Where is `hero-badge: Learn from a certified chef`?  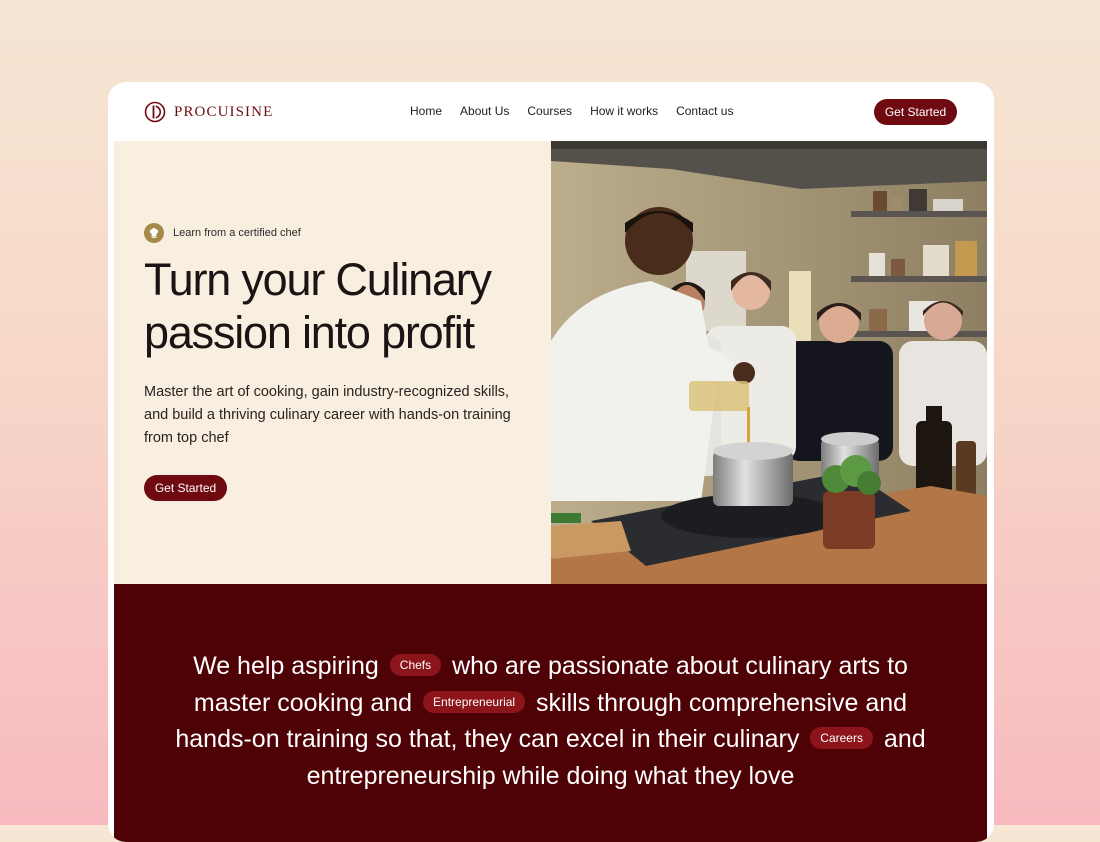
hero-badge: Learn from a certified chef is located at coordinates (222, 233).